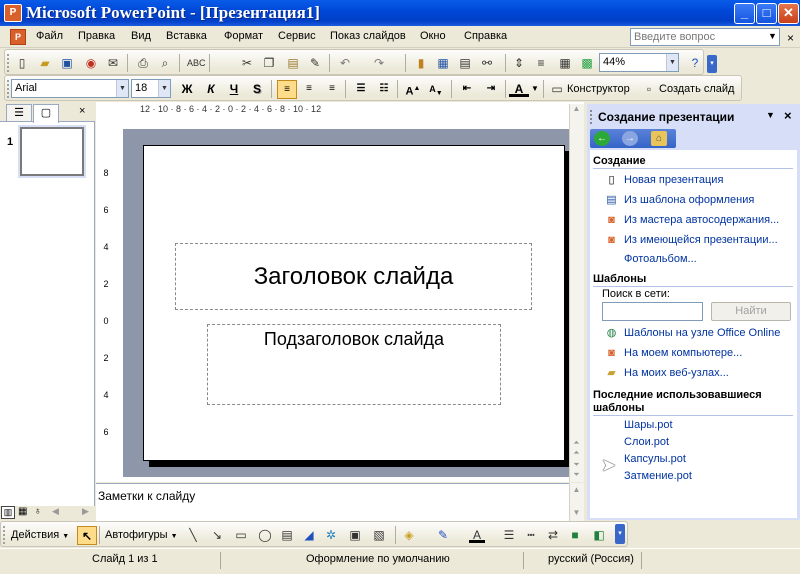 This screenshot has height=574, width=800. What do you see at coordinates (602, 138) in the screenshot?
I see `back-icon: ←` at bounding box center [602, 138].